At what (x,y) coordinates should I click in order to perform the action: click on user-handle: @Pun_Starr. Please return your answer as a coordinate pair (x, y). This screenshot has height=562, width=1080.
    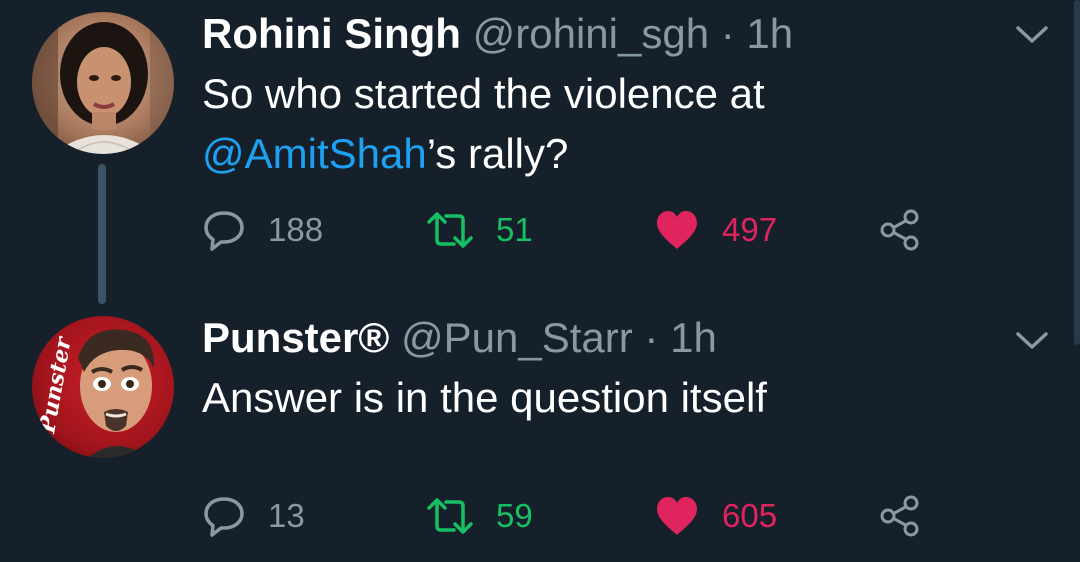
    Looking at the image, I should click on (517, 337).